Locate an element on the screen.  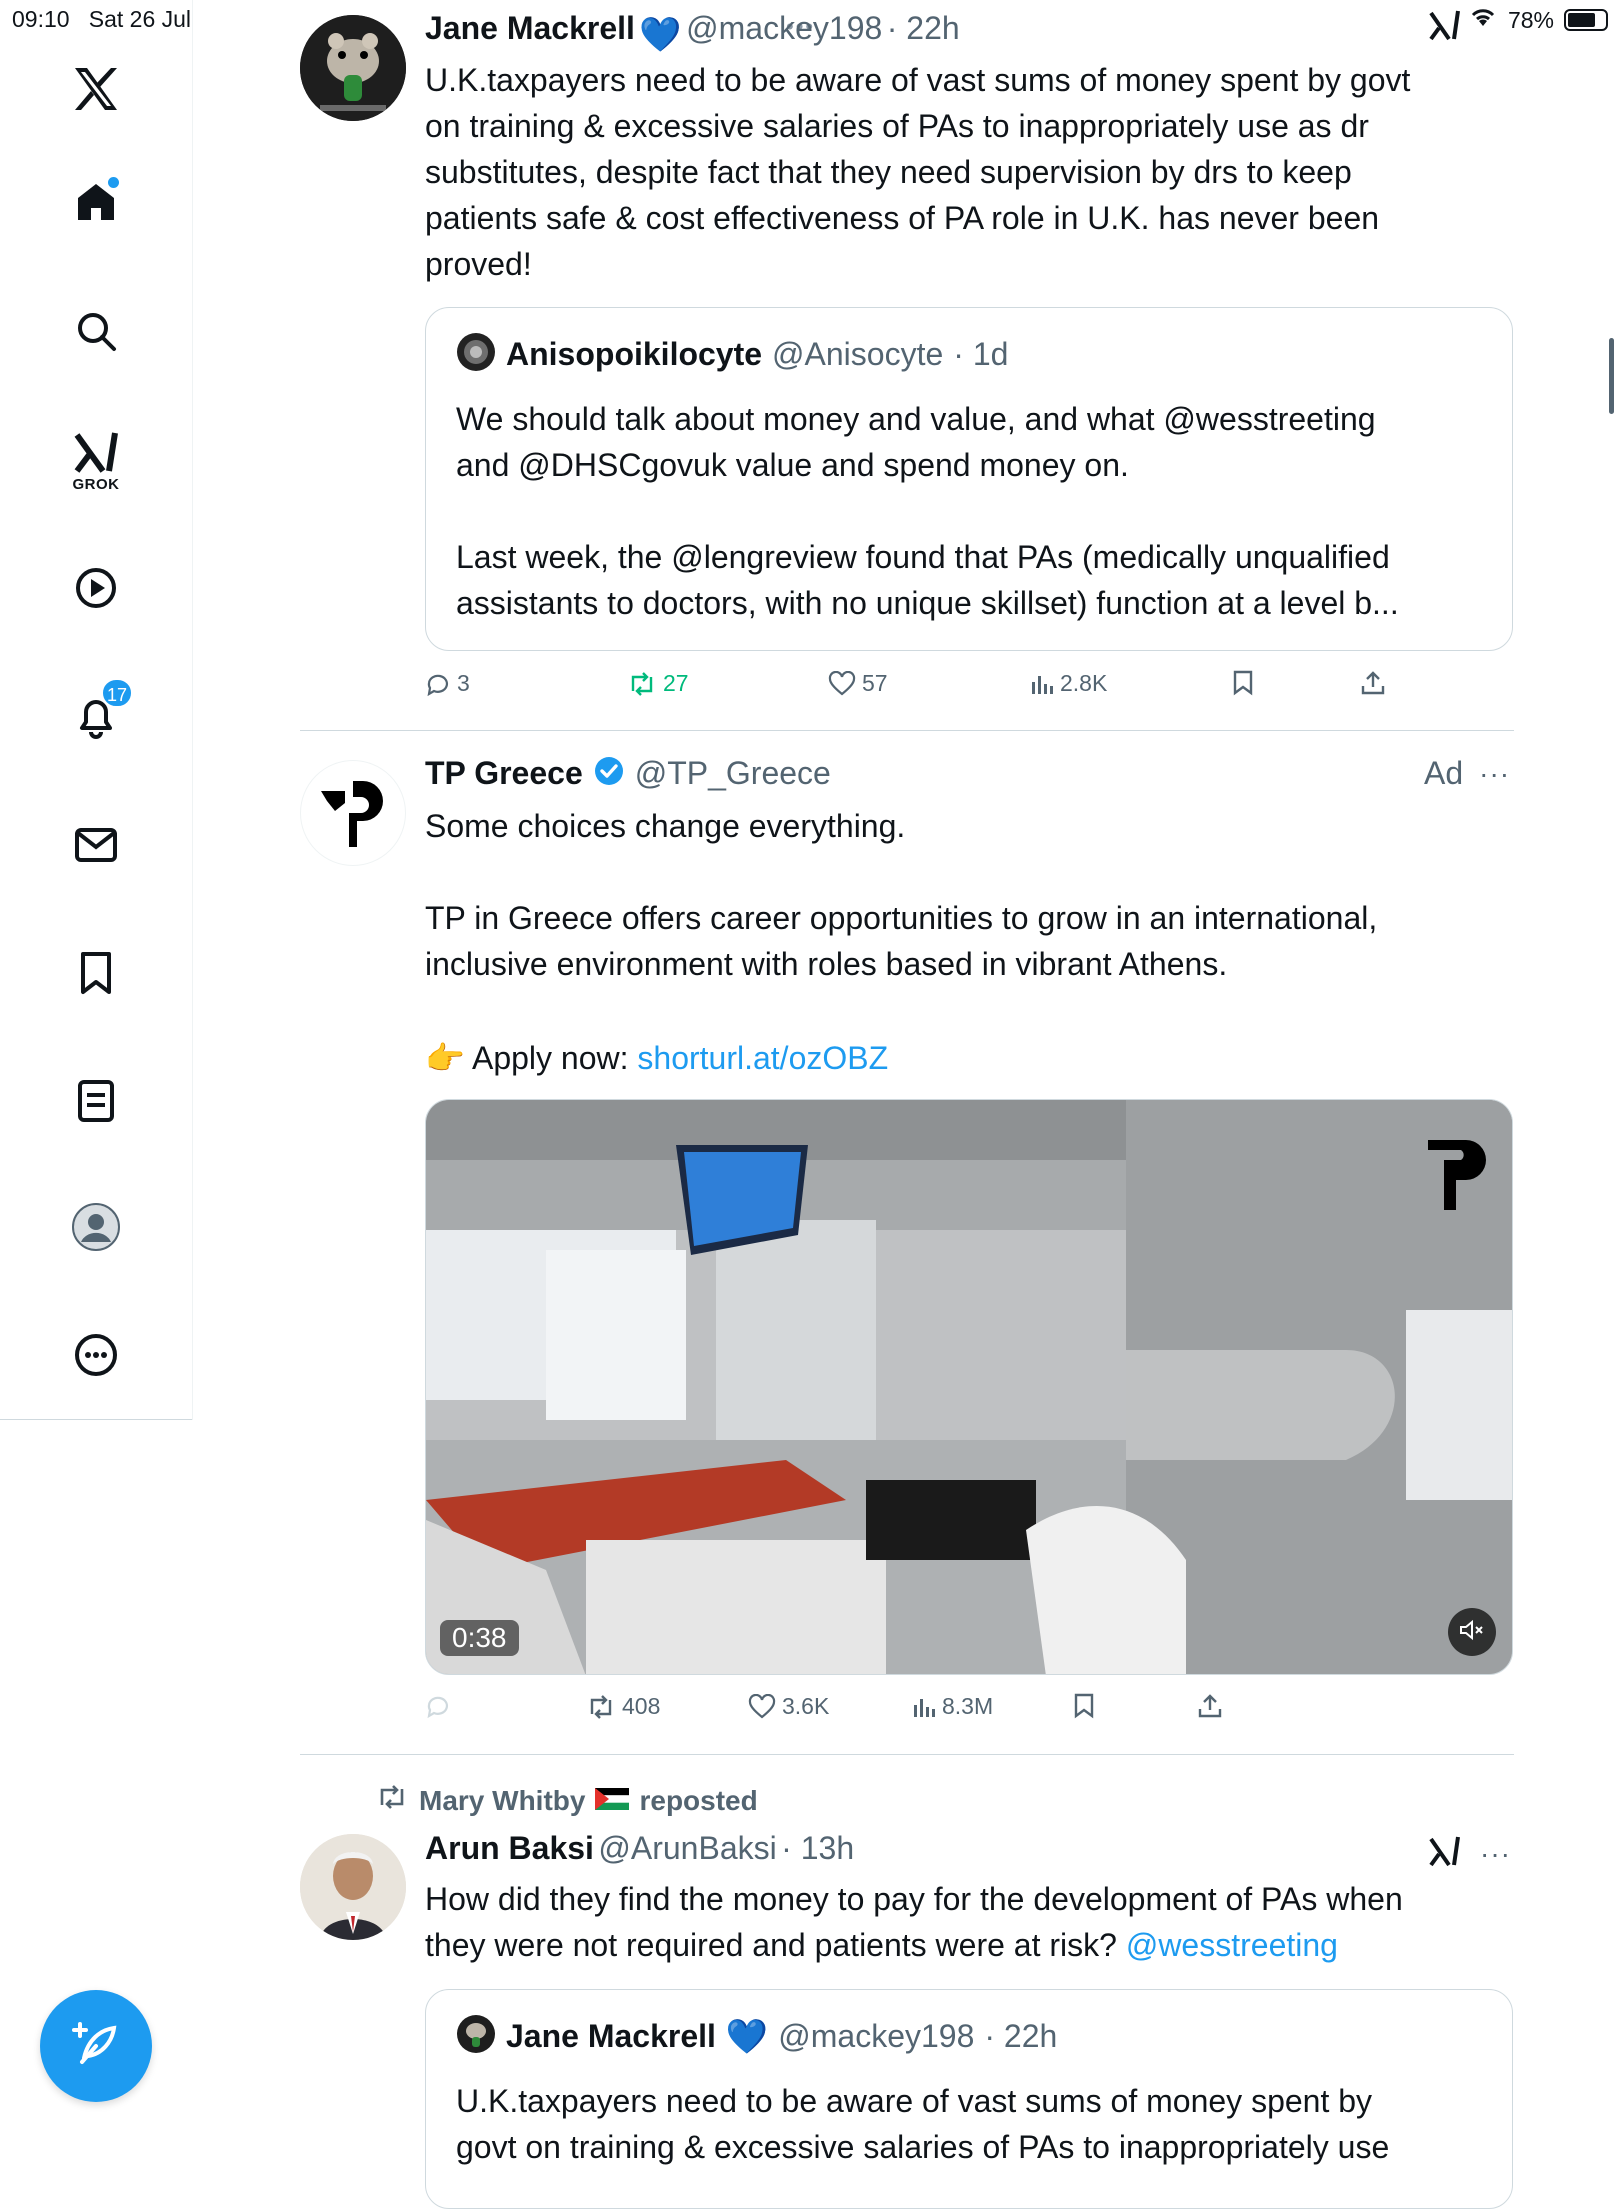
more-icon is located at coordinates (96, 1355).